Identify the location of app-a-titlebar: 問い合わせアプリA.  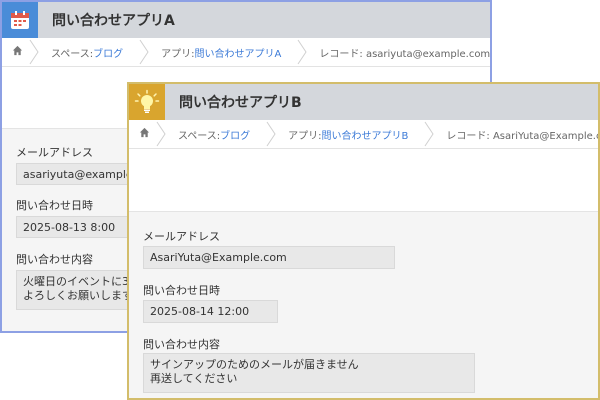
(246, 20).